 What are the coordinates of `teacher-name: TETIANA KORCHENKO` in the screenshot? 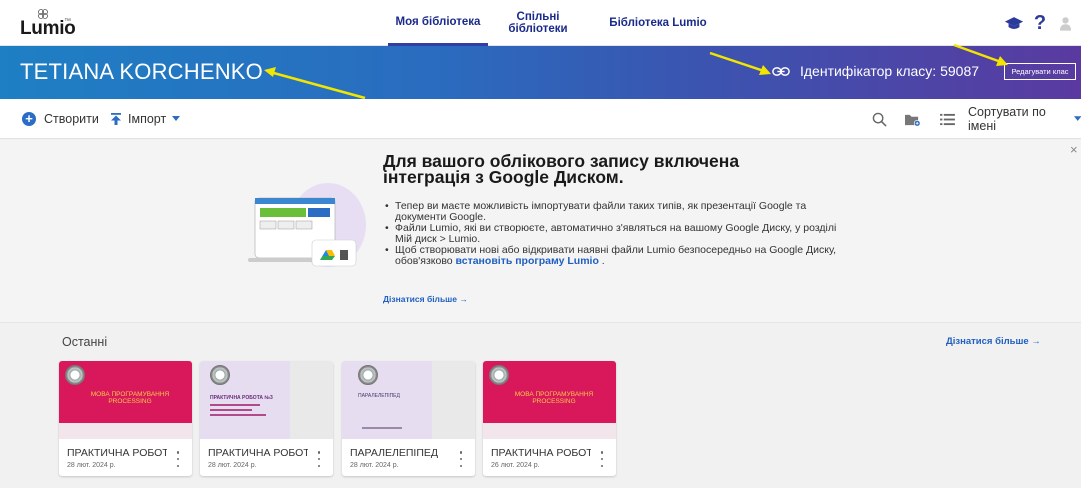 It's located at (141, 71).